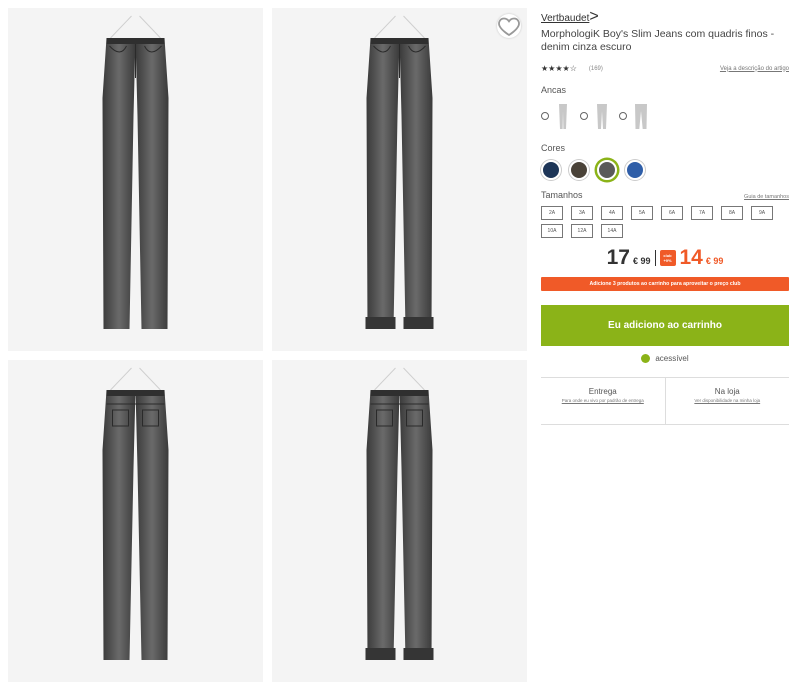 The width and height of the screenshot is (789, 682). I want to click on rating-count: (169), so click(596, 69).